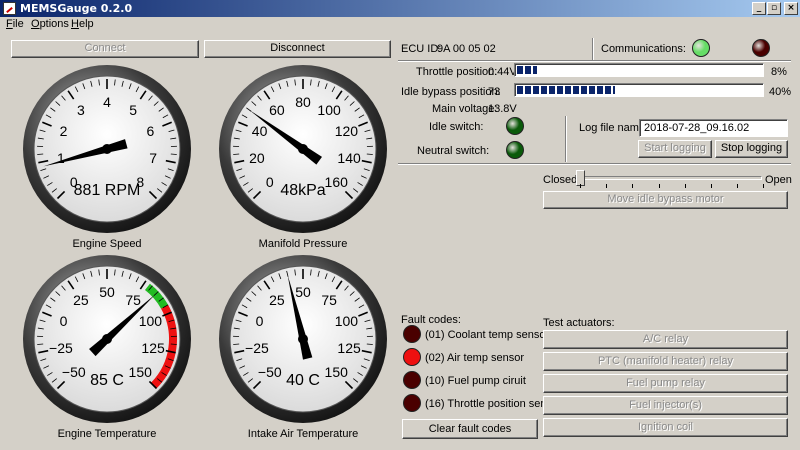  What do you see at coordinates (780, 92) in the screenshot?
I see `idle-bypass-percent: 40%` at bounding box center [780, 92].